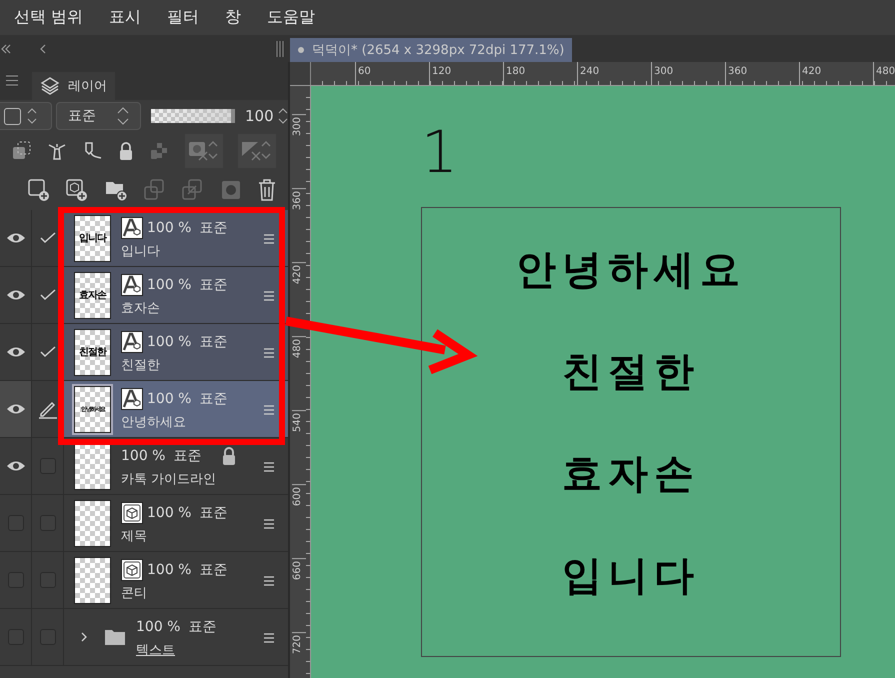 This screenshot has width=895, height=678. Describe the element at coordinates (144, 295) in the screenshot. I see `layer-row: 효자손 100 % 표준 효자손` at that location.